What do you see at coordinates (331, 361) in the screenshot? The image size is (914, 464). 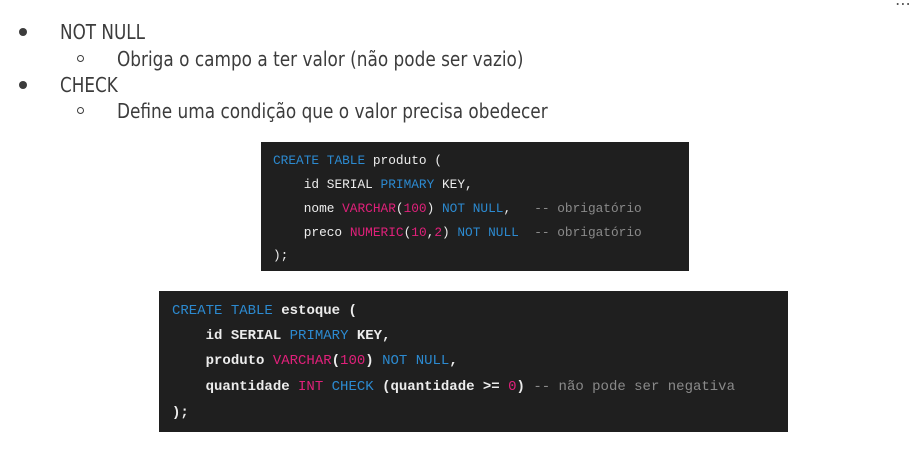 I see `code-line: produto VARCHAR(100) NOT NULL,` at bounding box center [331, 361].